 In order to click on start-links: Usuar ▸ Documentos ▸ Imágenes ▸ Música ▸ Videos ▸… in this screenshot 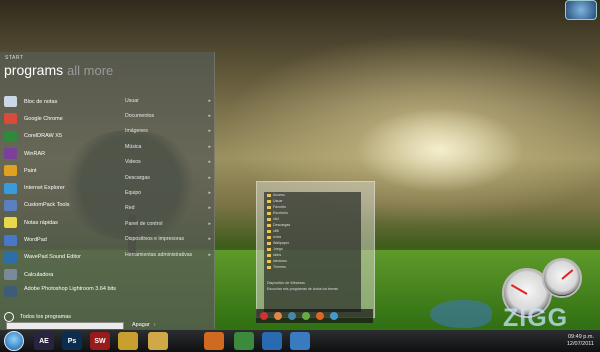, I will do `click(169, 177)`.